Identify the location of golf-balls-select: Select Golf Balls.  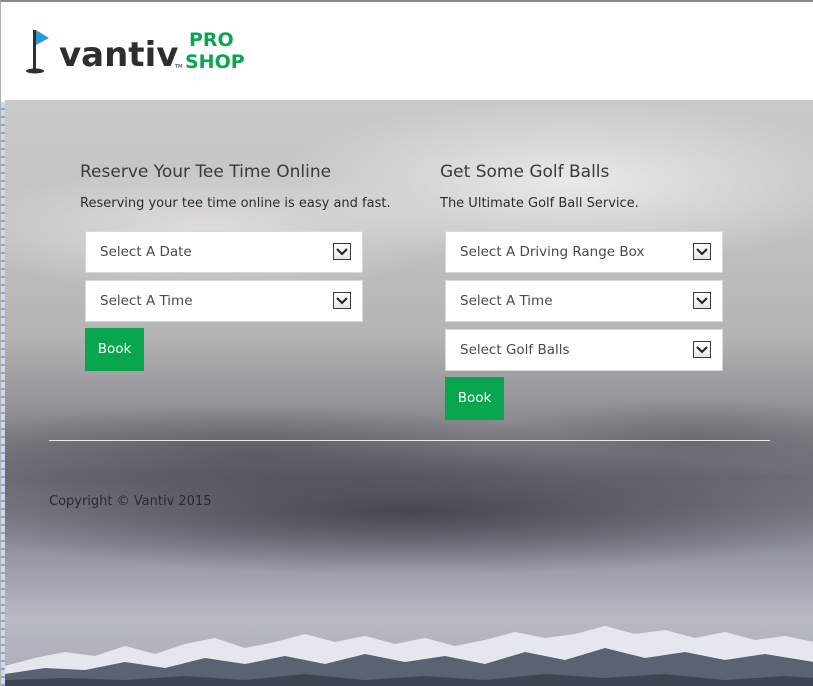
(584, 350).